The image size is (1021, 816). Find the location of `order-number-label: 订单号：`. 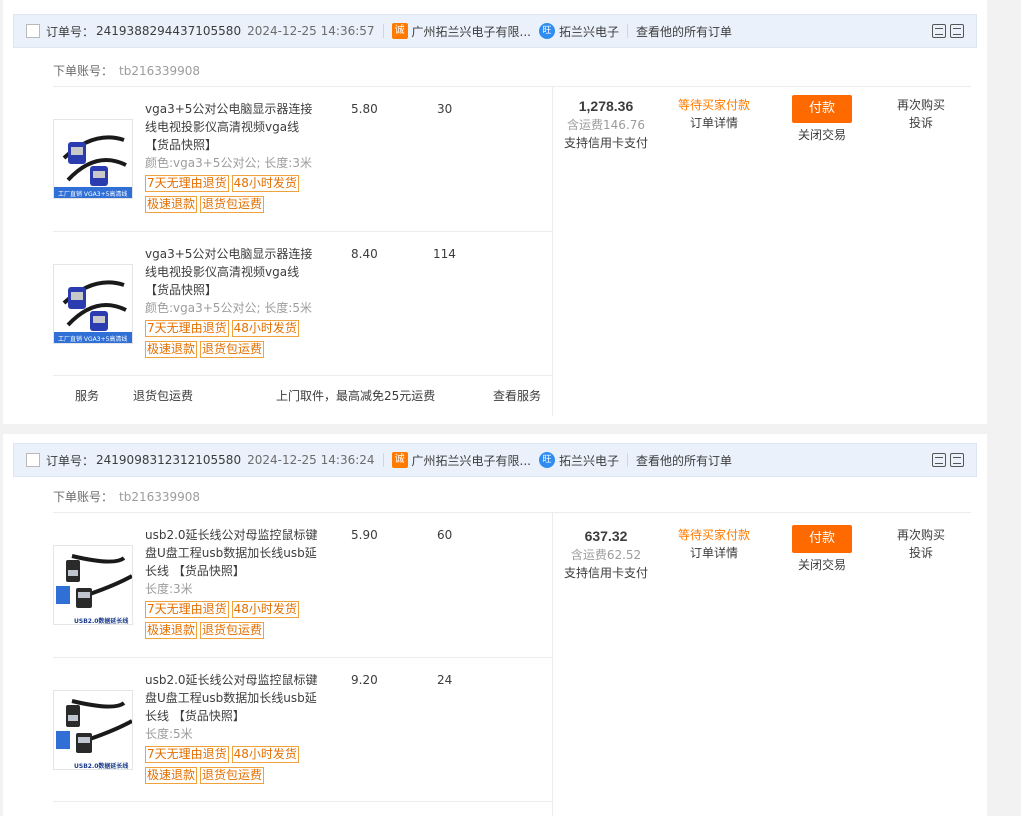

order-number-label: 订单号： is located at coordinates (70, 31).